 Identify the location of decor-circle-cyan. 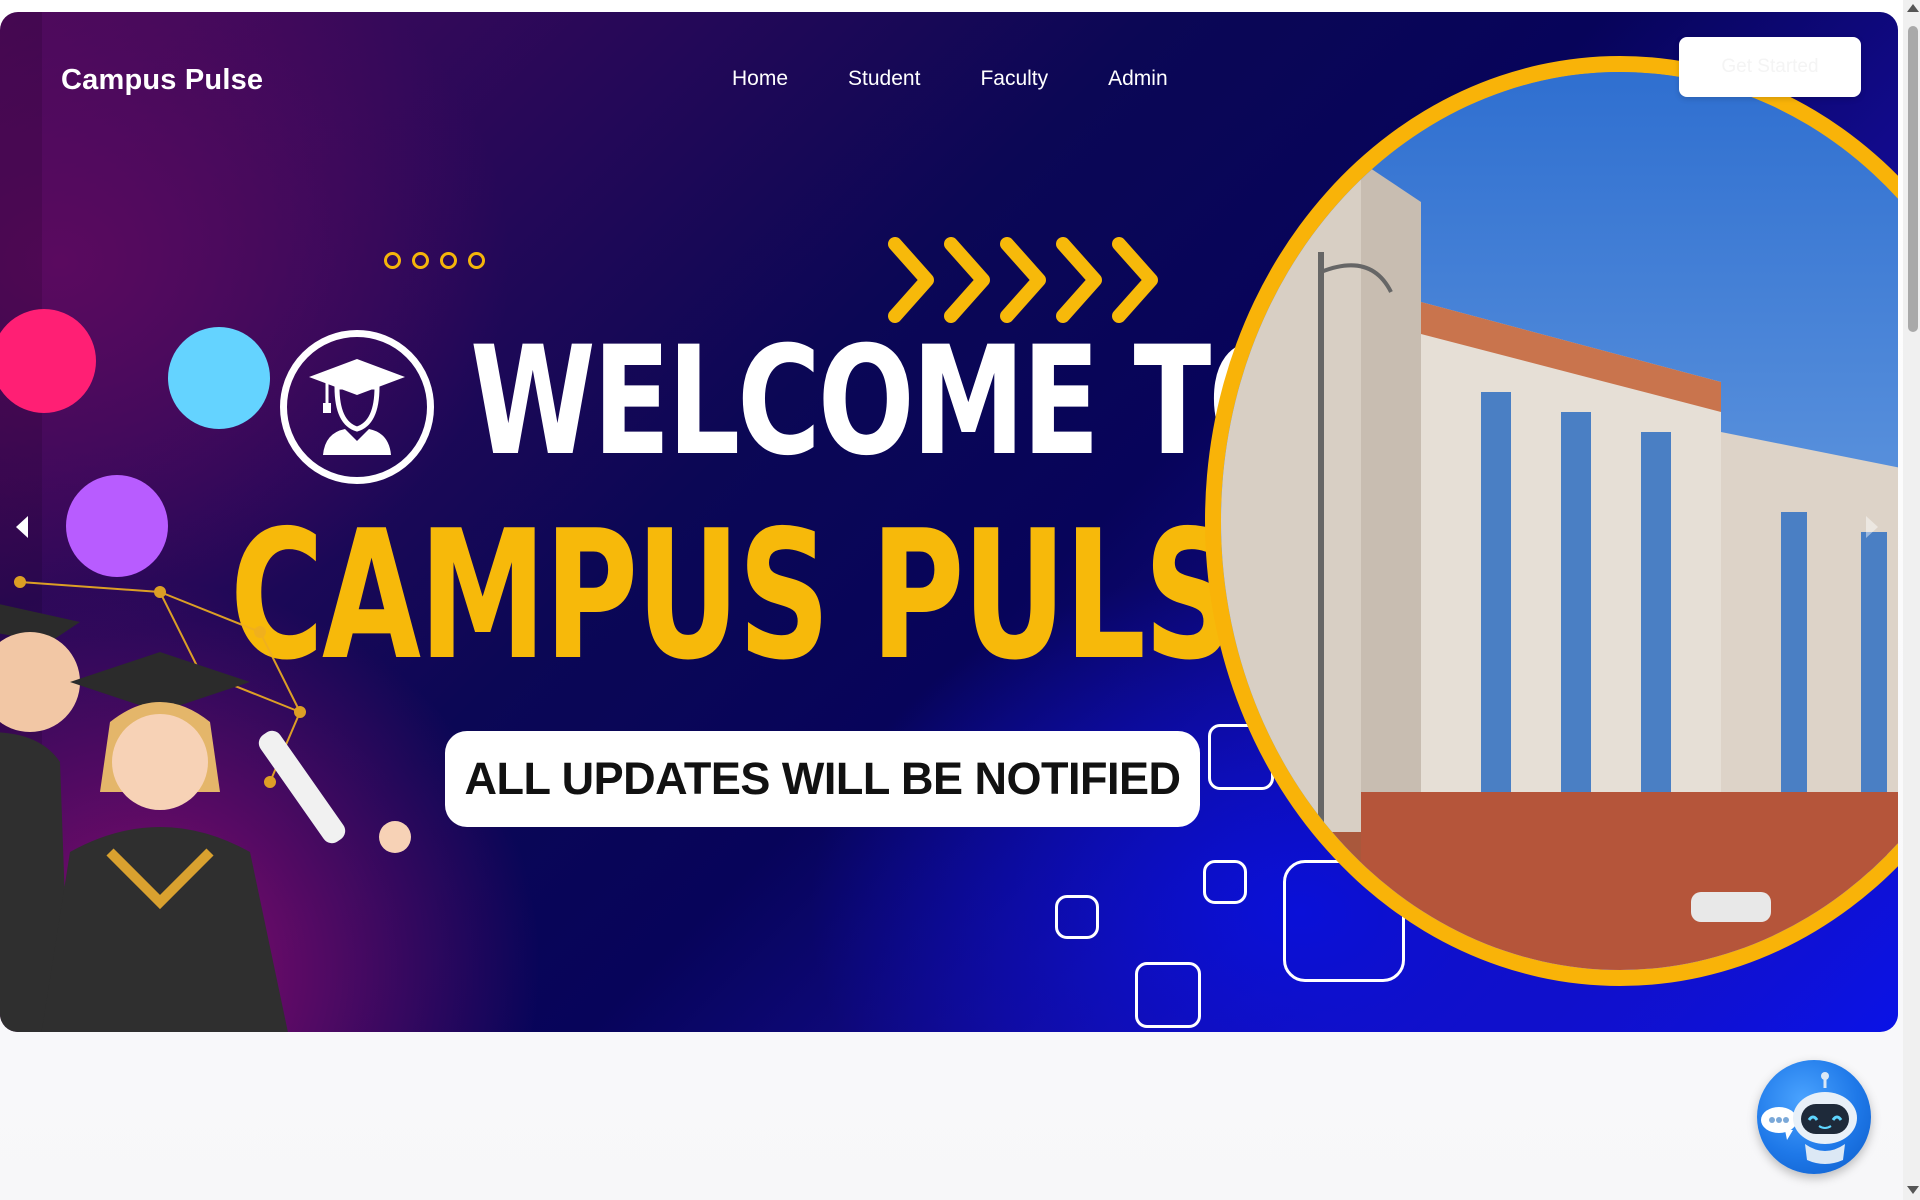
(219, 378).